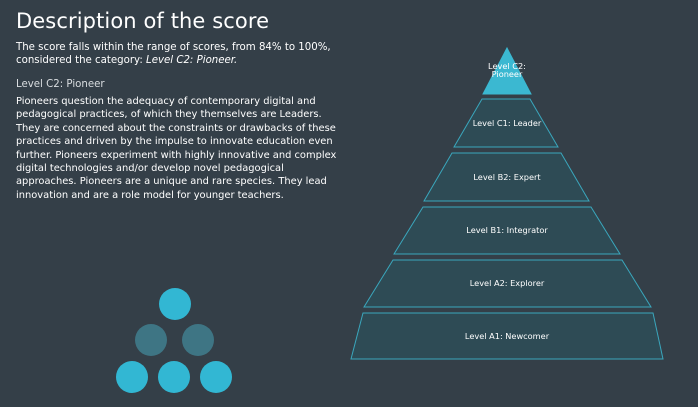 Image resolution: width=698 pixels, height=407 pixels. Describe the element at coordinates (175, 304) in the screenshot. I see `circle-top` at that location.